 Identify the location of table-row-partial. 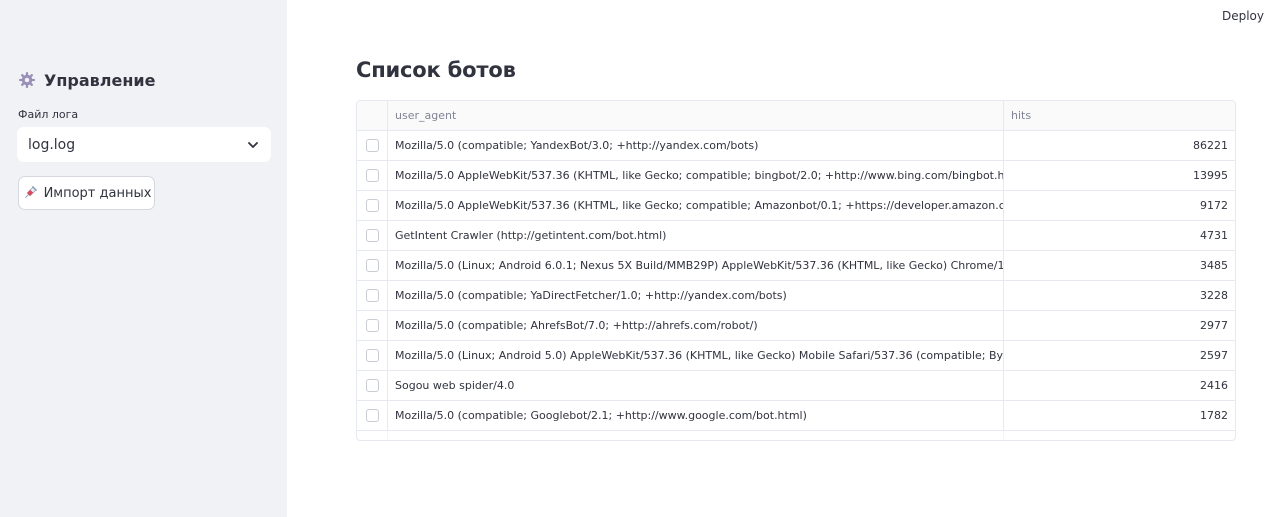
(796, 435).